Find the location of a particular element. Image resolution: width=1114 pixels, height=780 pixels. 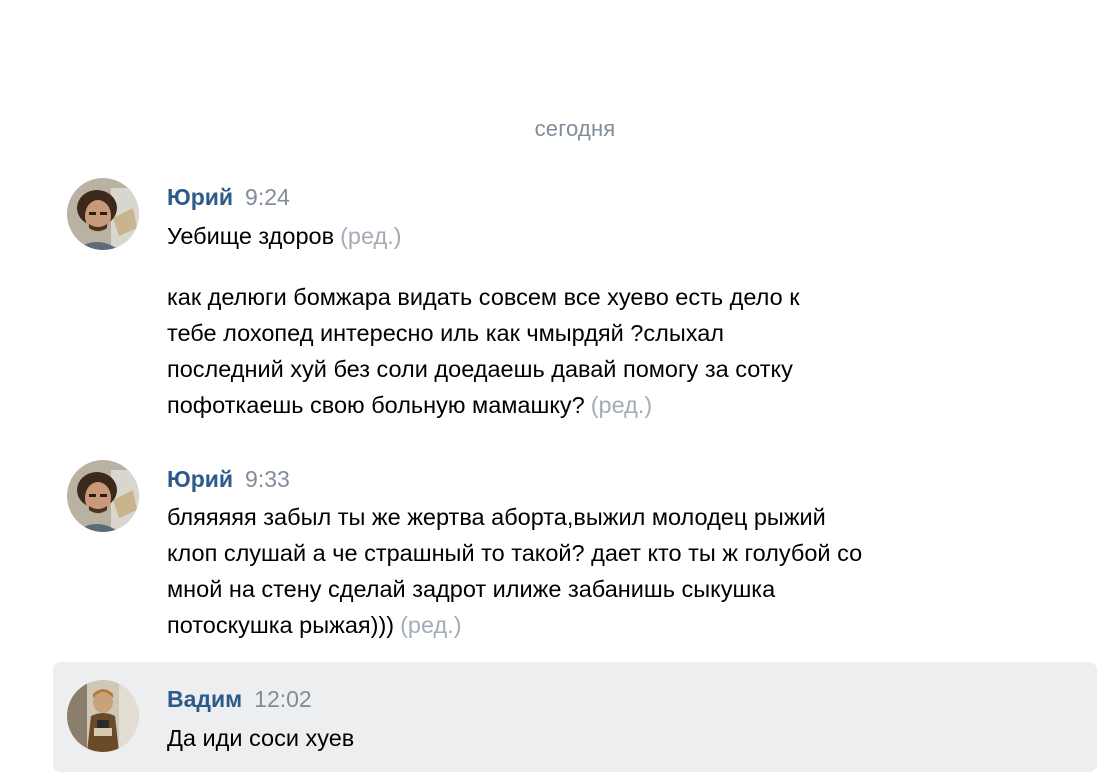

message-header: Вадим 12:02 is located at coordinates (239, 699).